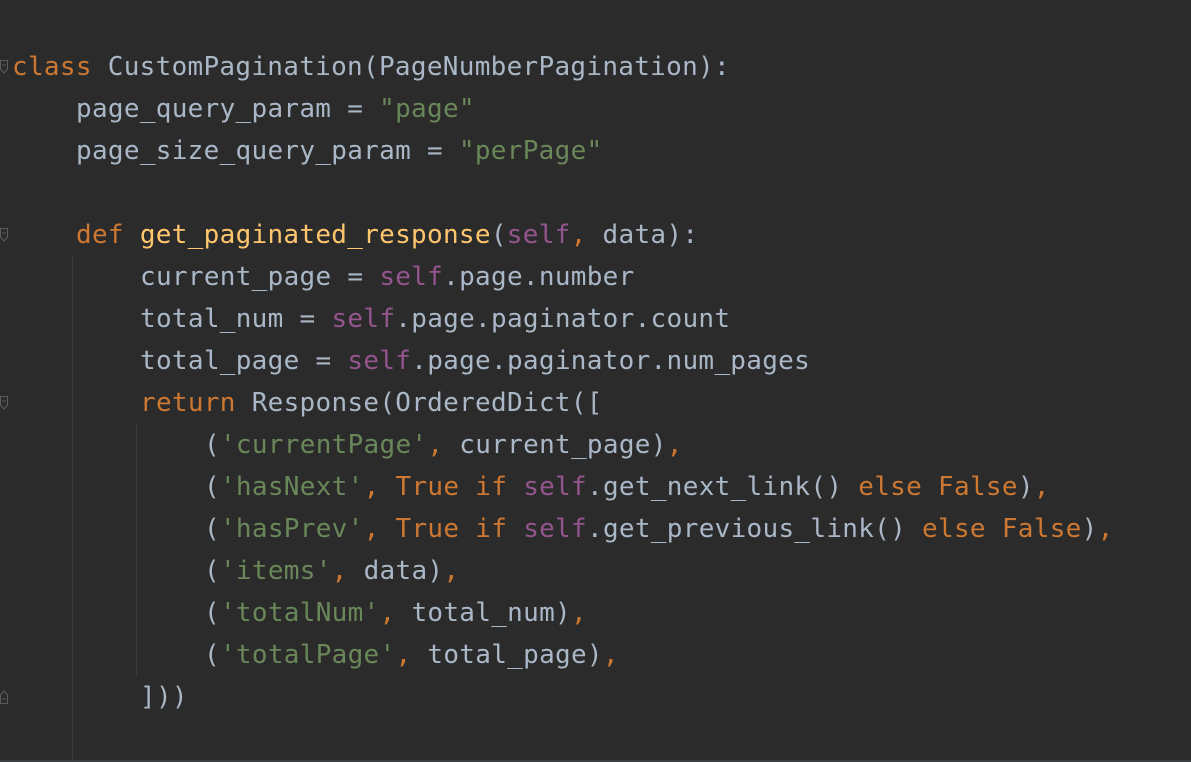 This screenshot has height=762, width=1191. I want to click on code-line: ('currentPage', current_page),, so click(443, 445).